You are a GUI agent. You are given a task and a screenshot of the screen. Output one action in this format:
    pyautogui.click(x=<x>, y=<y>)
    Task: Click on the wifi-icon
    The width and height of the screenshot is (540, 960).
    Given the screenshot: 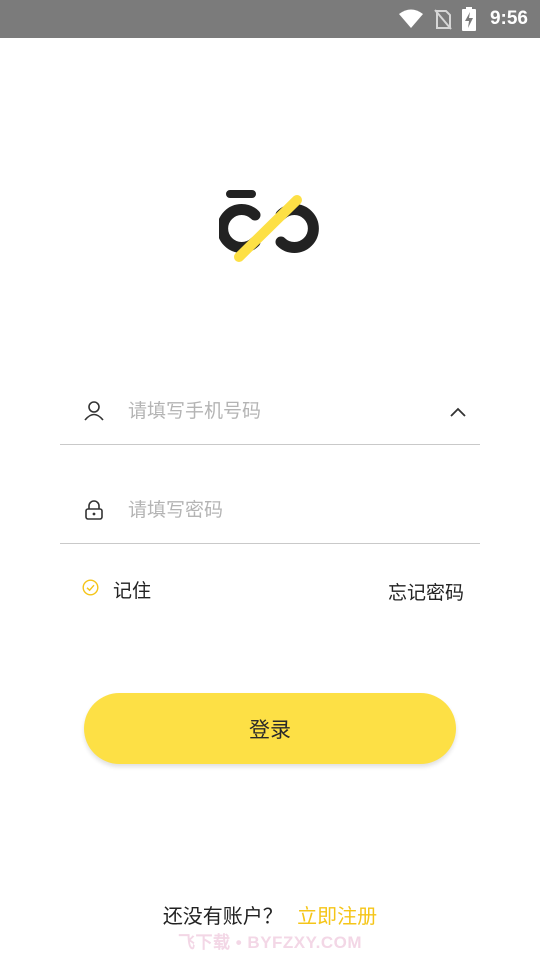 What is the action you would take?
    pyautogui.click(x=411, y=19)
    